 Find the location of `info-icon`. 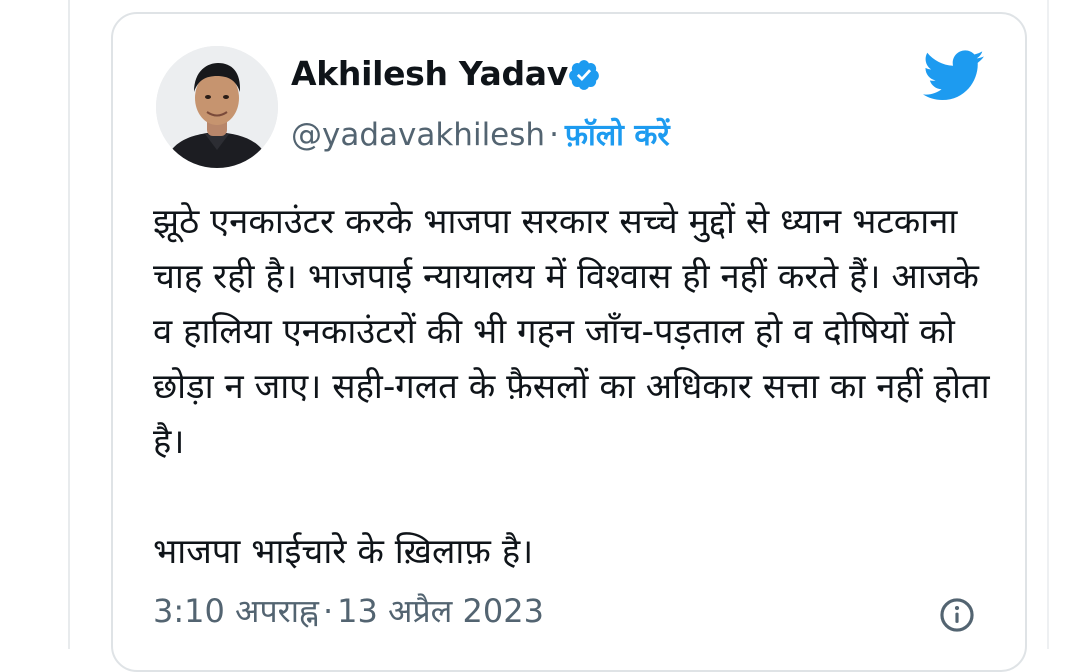

info-icon is located at coordinates (957, 615).